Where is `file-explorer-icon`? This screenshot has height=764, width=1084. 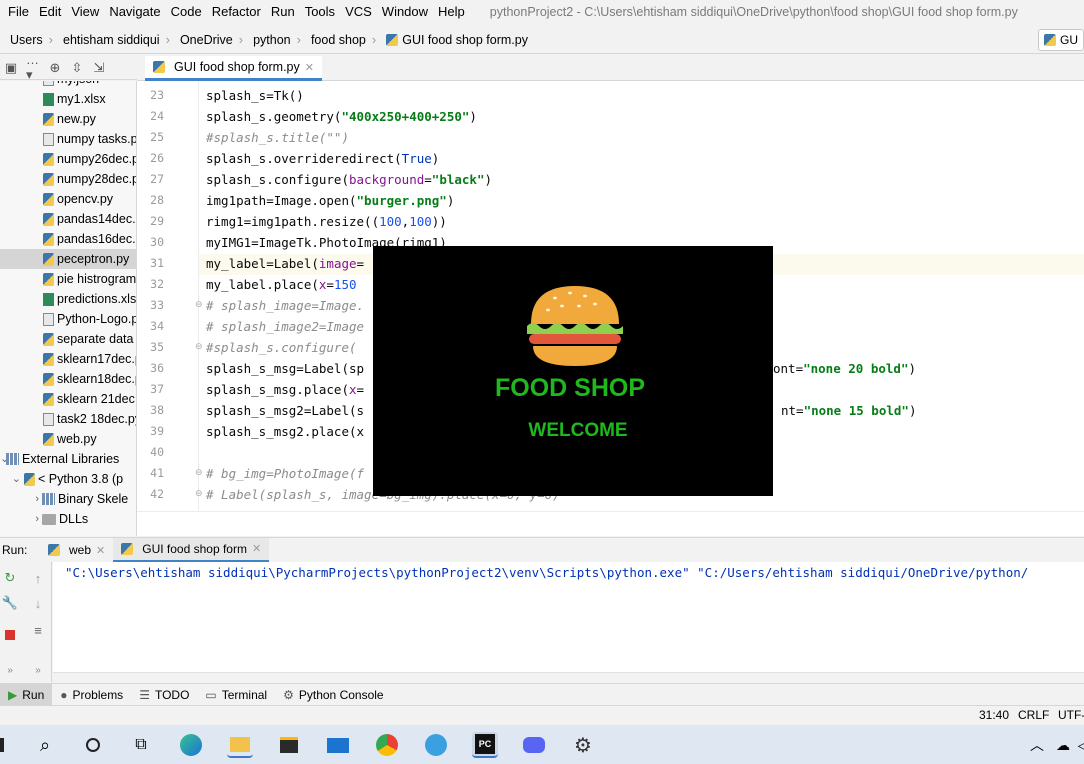
file-explorer-icon is located at coordinates (240, 745).